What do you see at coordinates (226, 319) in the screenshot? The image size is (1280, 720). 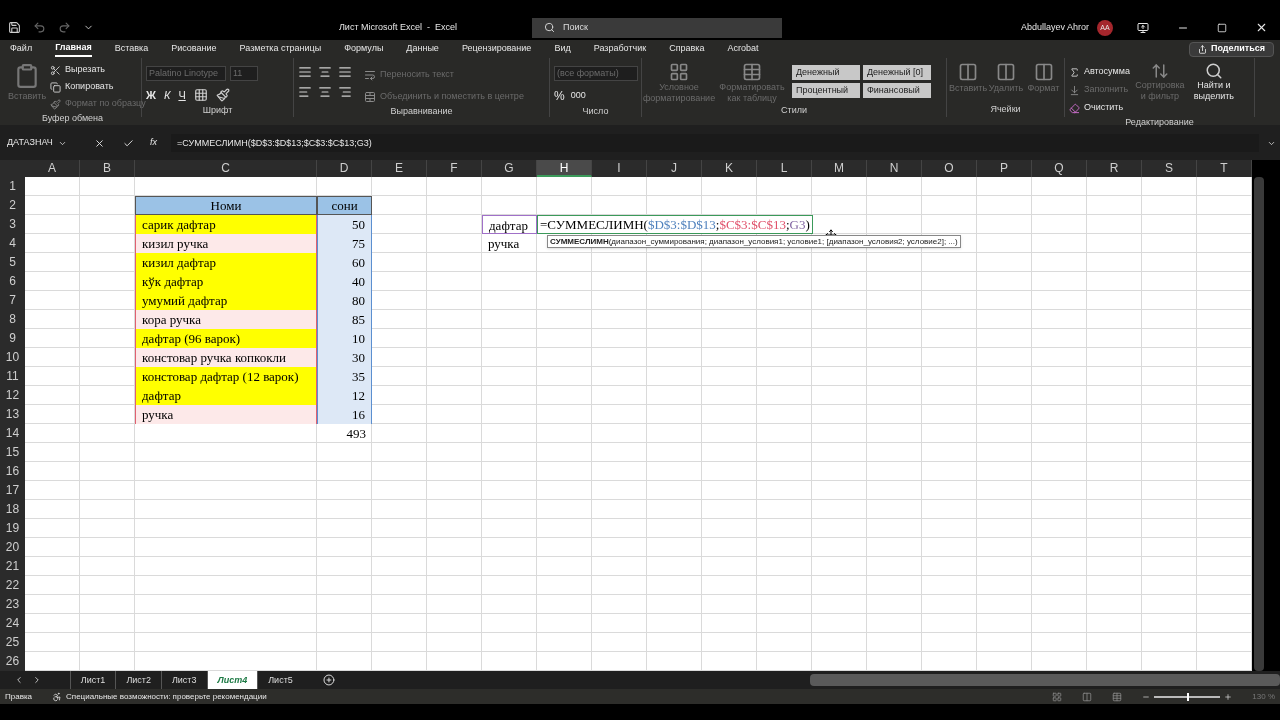 I see `table-cell: кора ручка` at bounding box center [226, 319].